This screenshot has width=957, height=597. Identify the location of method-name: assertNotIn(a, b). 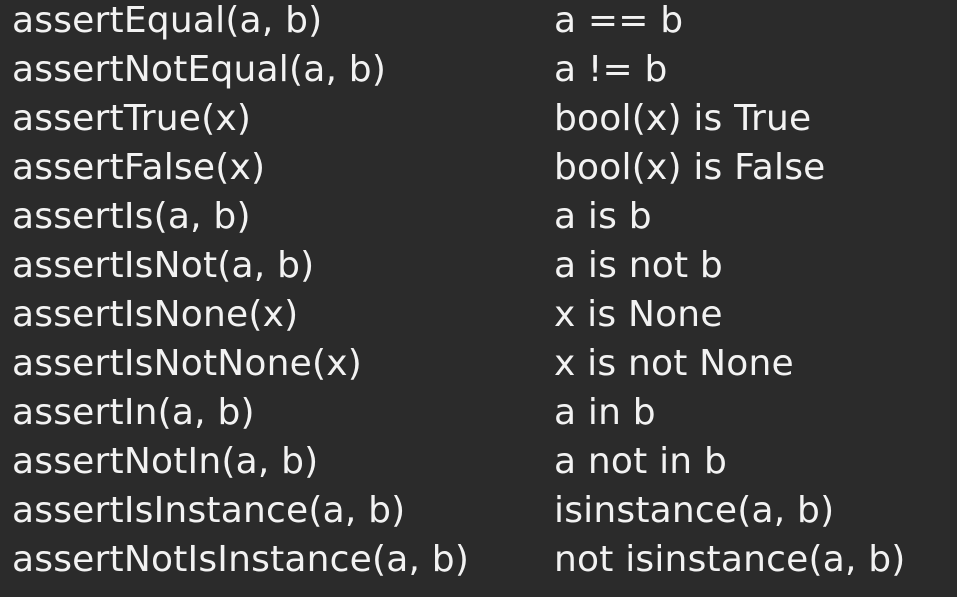
(165, 461).